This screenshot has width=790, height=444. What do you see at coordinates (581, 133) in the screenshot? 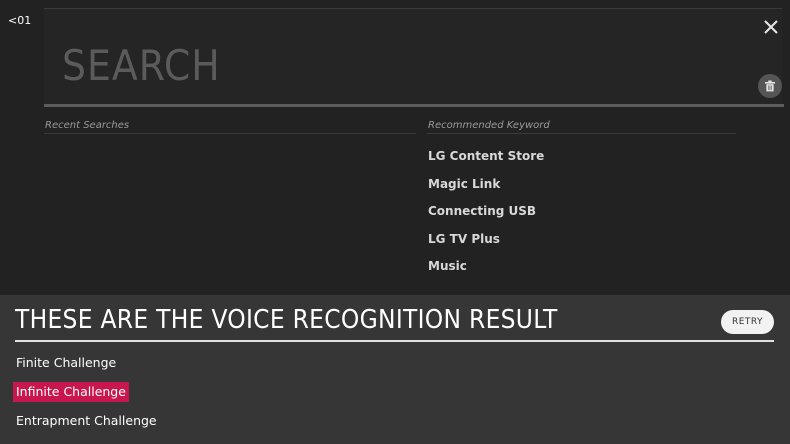
I see `recommended-keyword-divider` at bounding box center [581, 133].